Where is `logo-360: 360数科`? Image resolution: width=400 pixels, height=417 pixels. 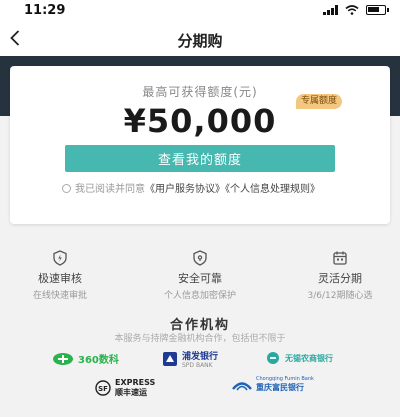 logo-360: 360数科 is located at coordinates (85, 358).